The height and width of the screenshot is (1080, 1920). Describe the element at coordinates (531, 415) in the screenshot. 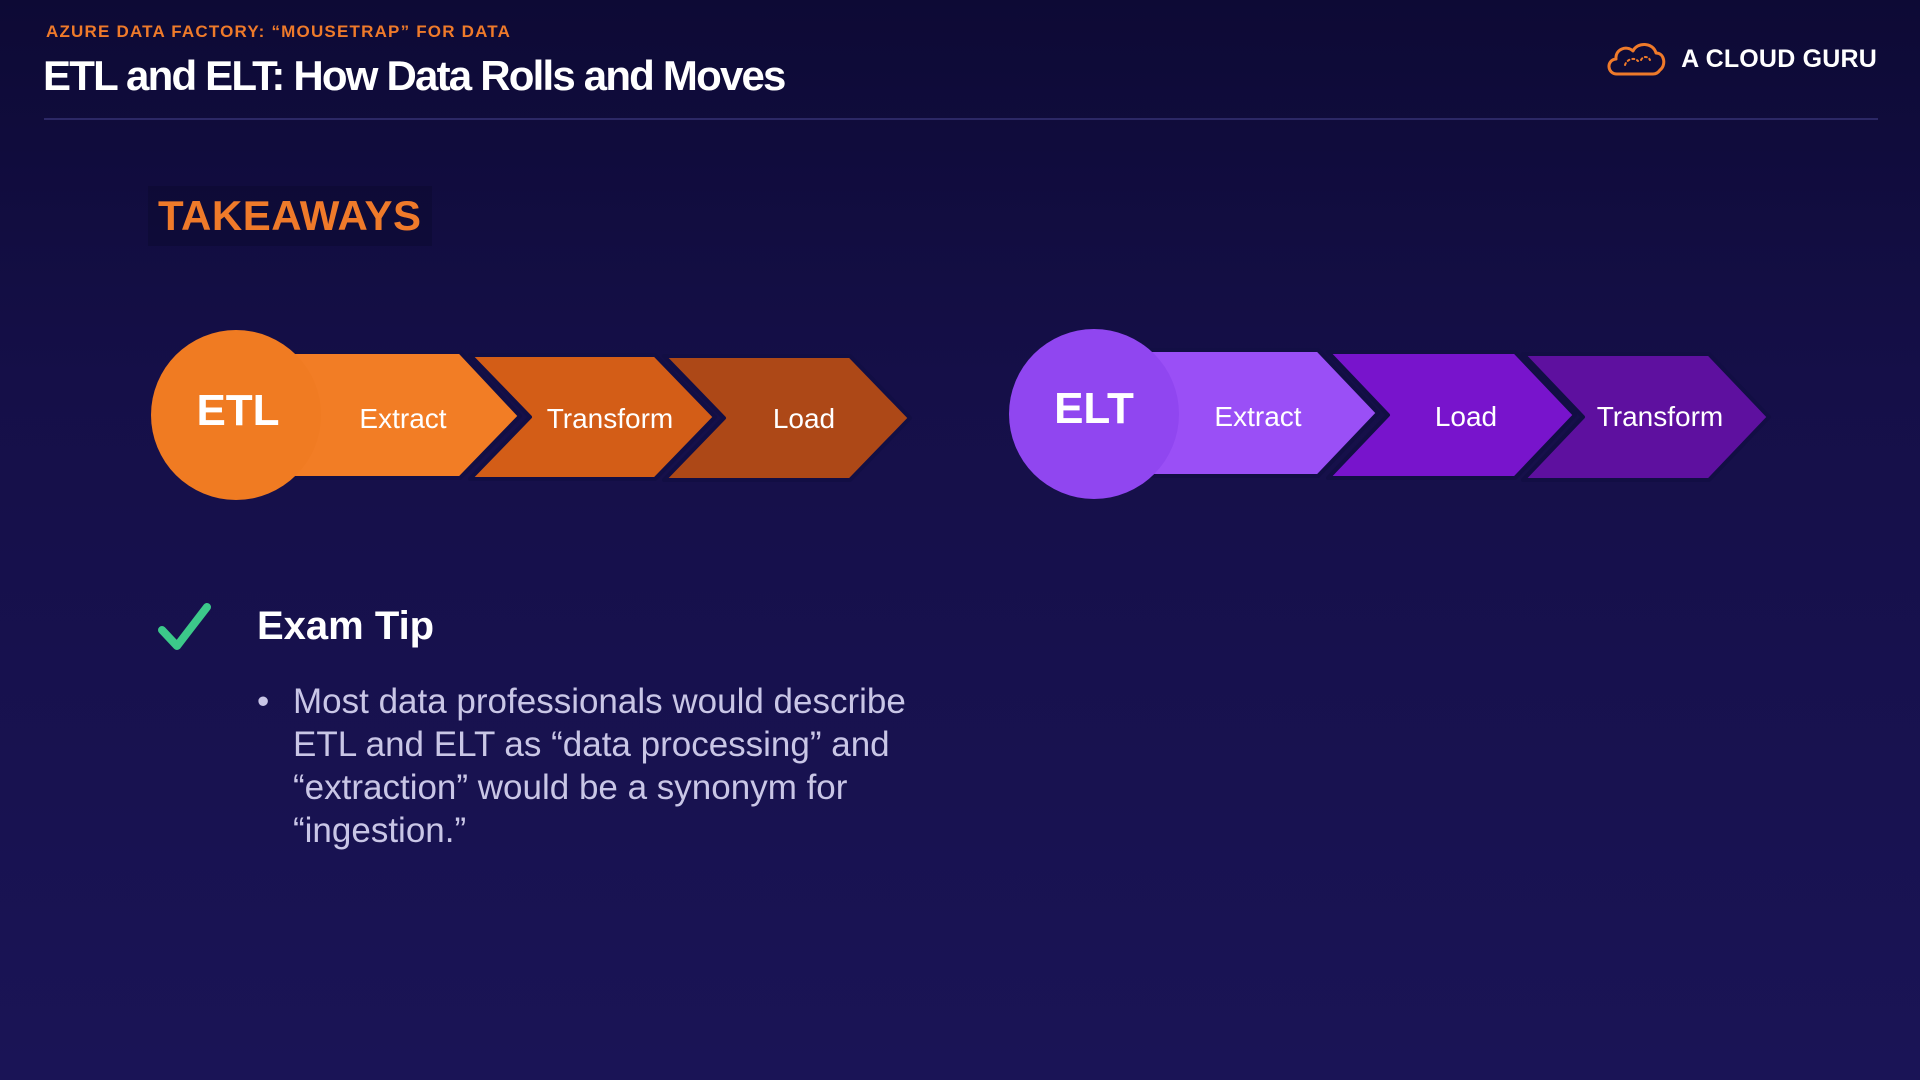

I see `etl-flow: ETL Extract Transform Load` at that location.